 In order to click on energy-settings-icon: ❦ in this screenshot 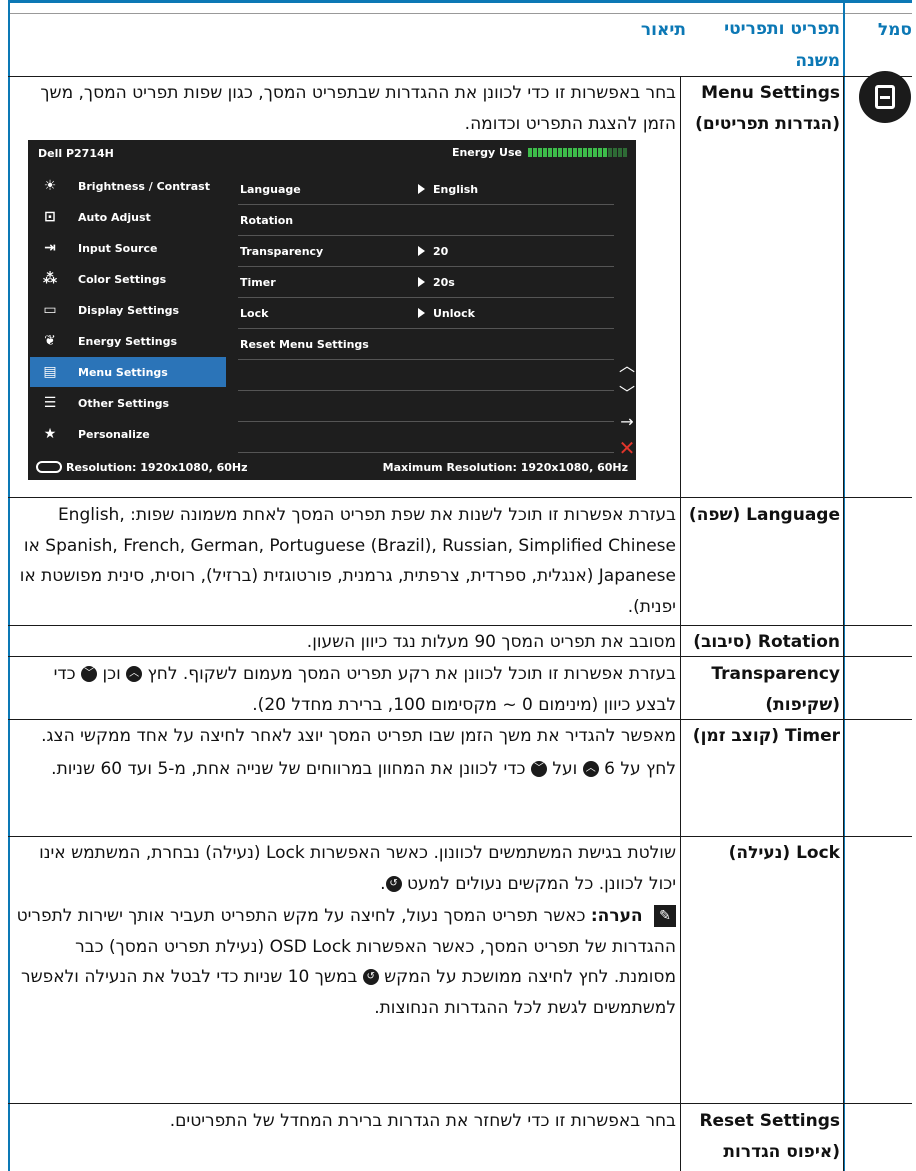, I will do `click(50, 341)`.